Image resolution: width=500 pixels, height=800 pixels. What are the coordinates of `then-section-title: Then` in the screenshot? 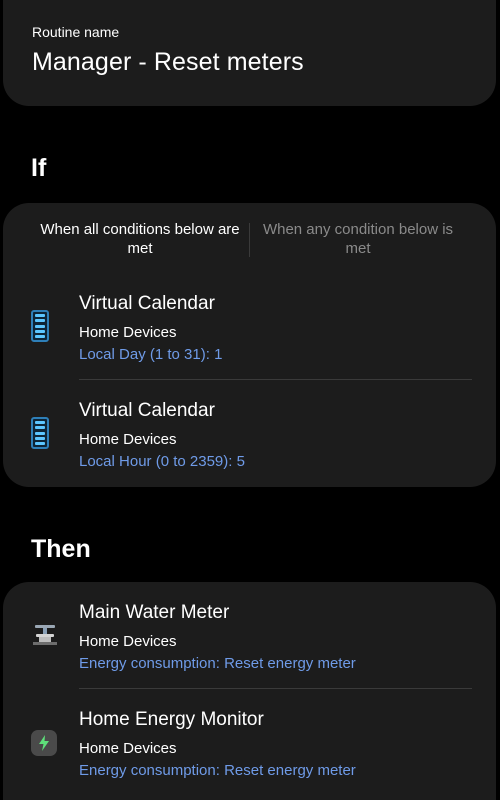 It's located at (61, 549).